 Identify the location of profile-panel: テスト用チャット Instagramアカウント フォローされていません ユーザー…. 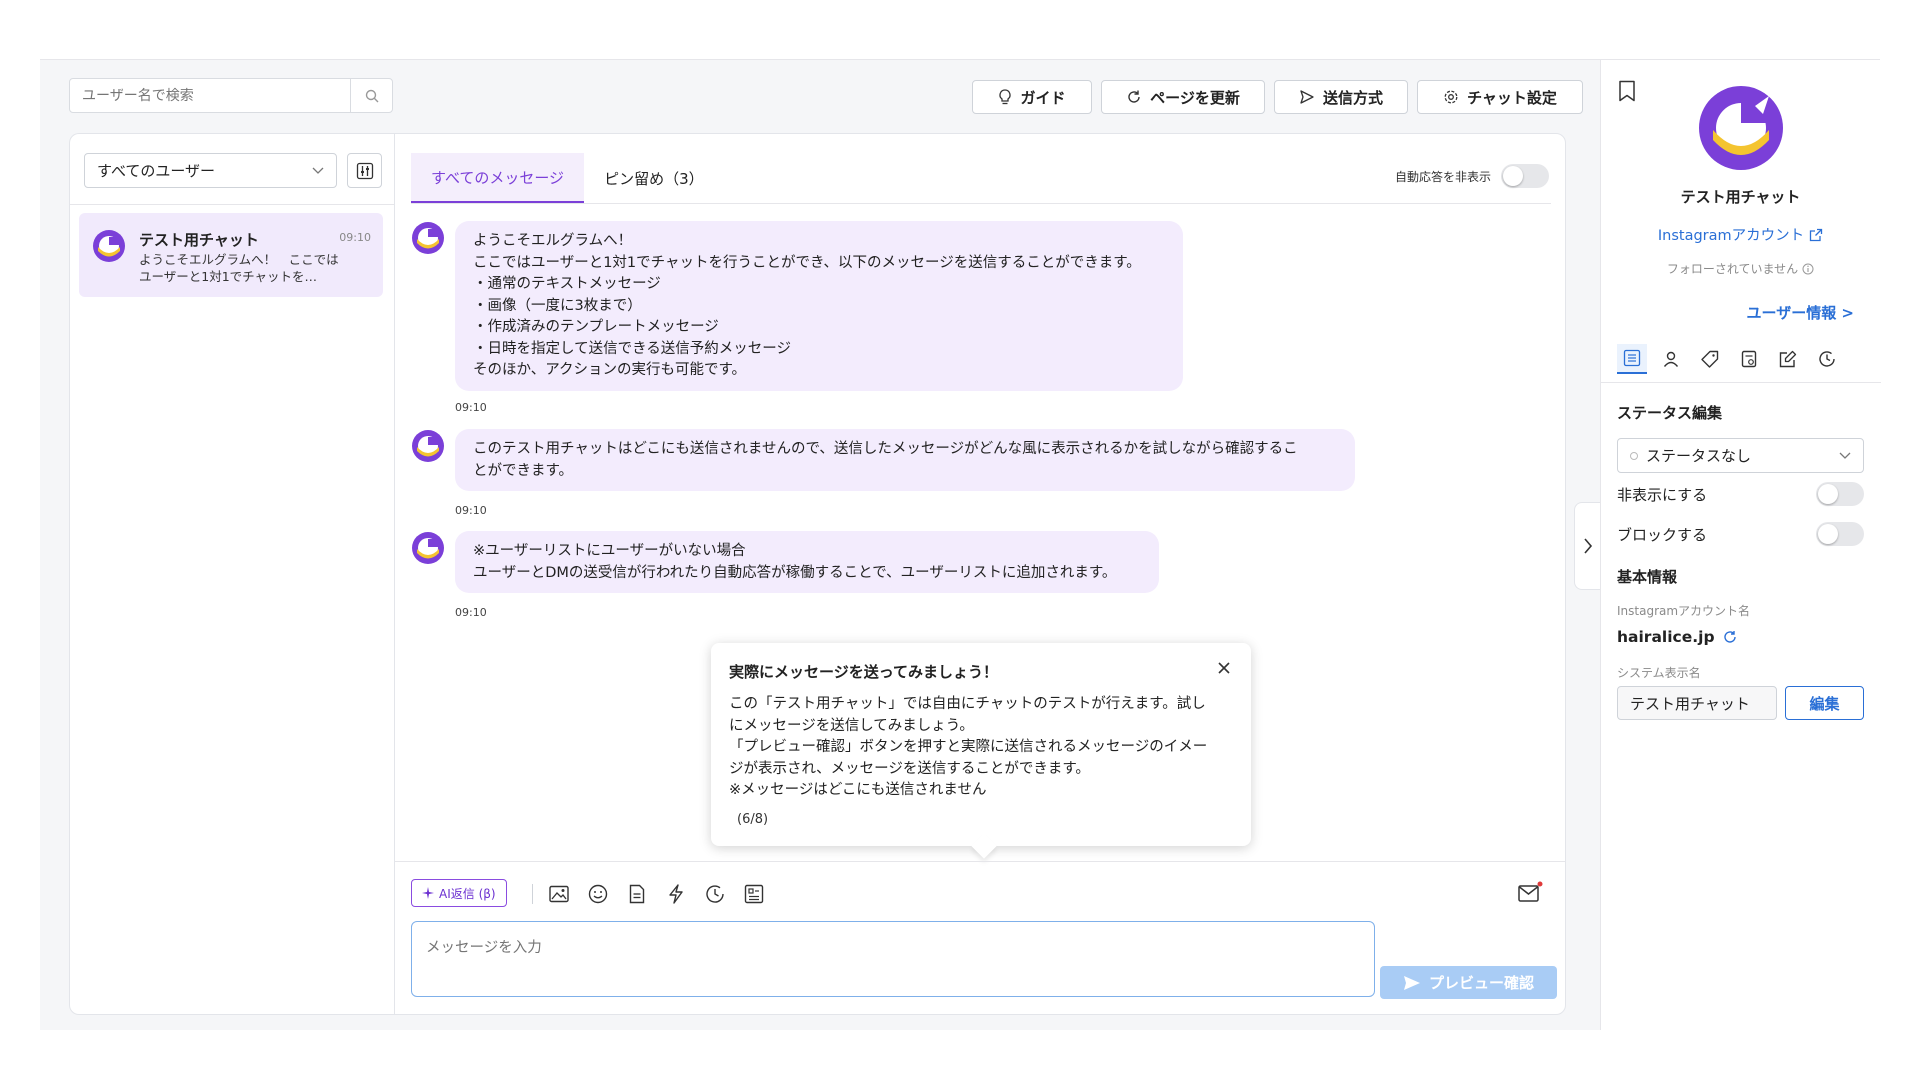
(1740, 545).